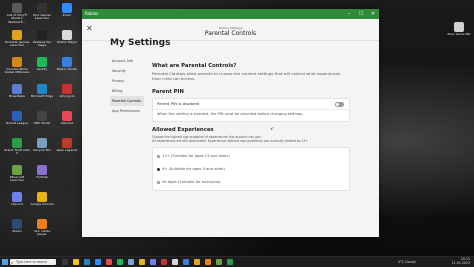 The height and width of the screenshot is (267, 474). What do you see at coordinates (230, 14) in the screenshot?
I see `title-bar: Roblox – ☐ ✕` at bounding box center [230, 14].